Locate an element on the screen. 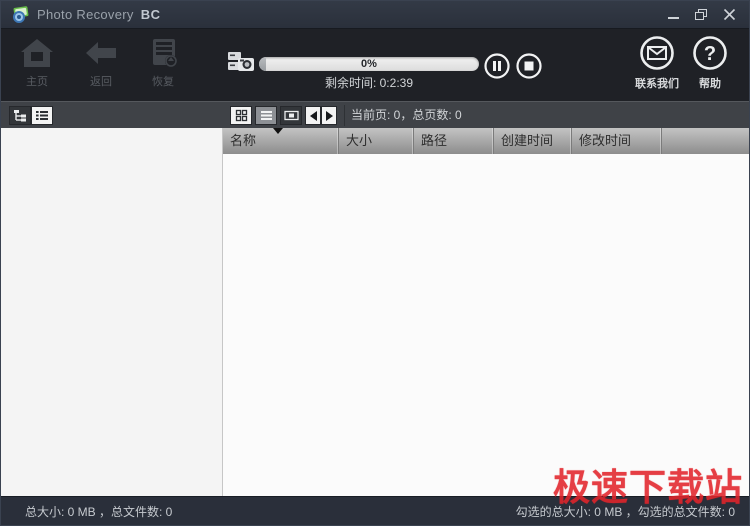  toolbar: 主页 返回 恢复 0% 剩余时间: 0:2:39 联系我们 ? 帮助 is located at coordinates (375, 65).